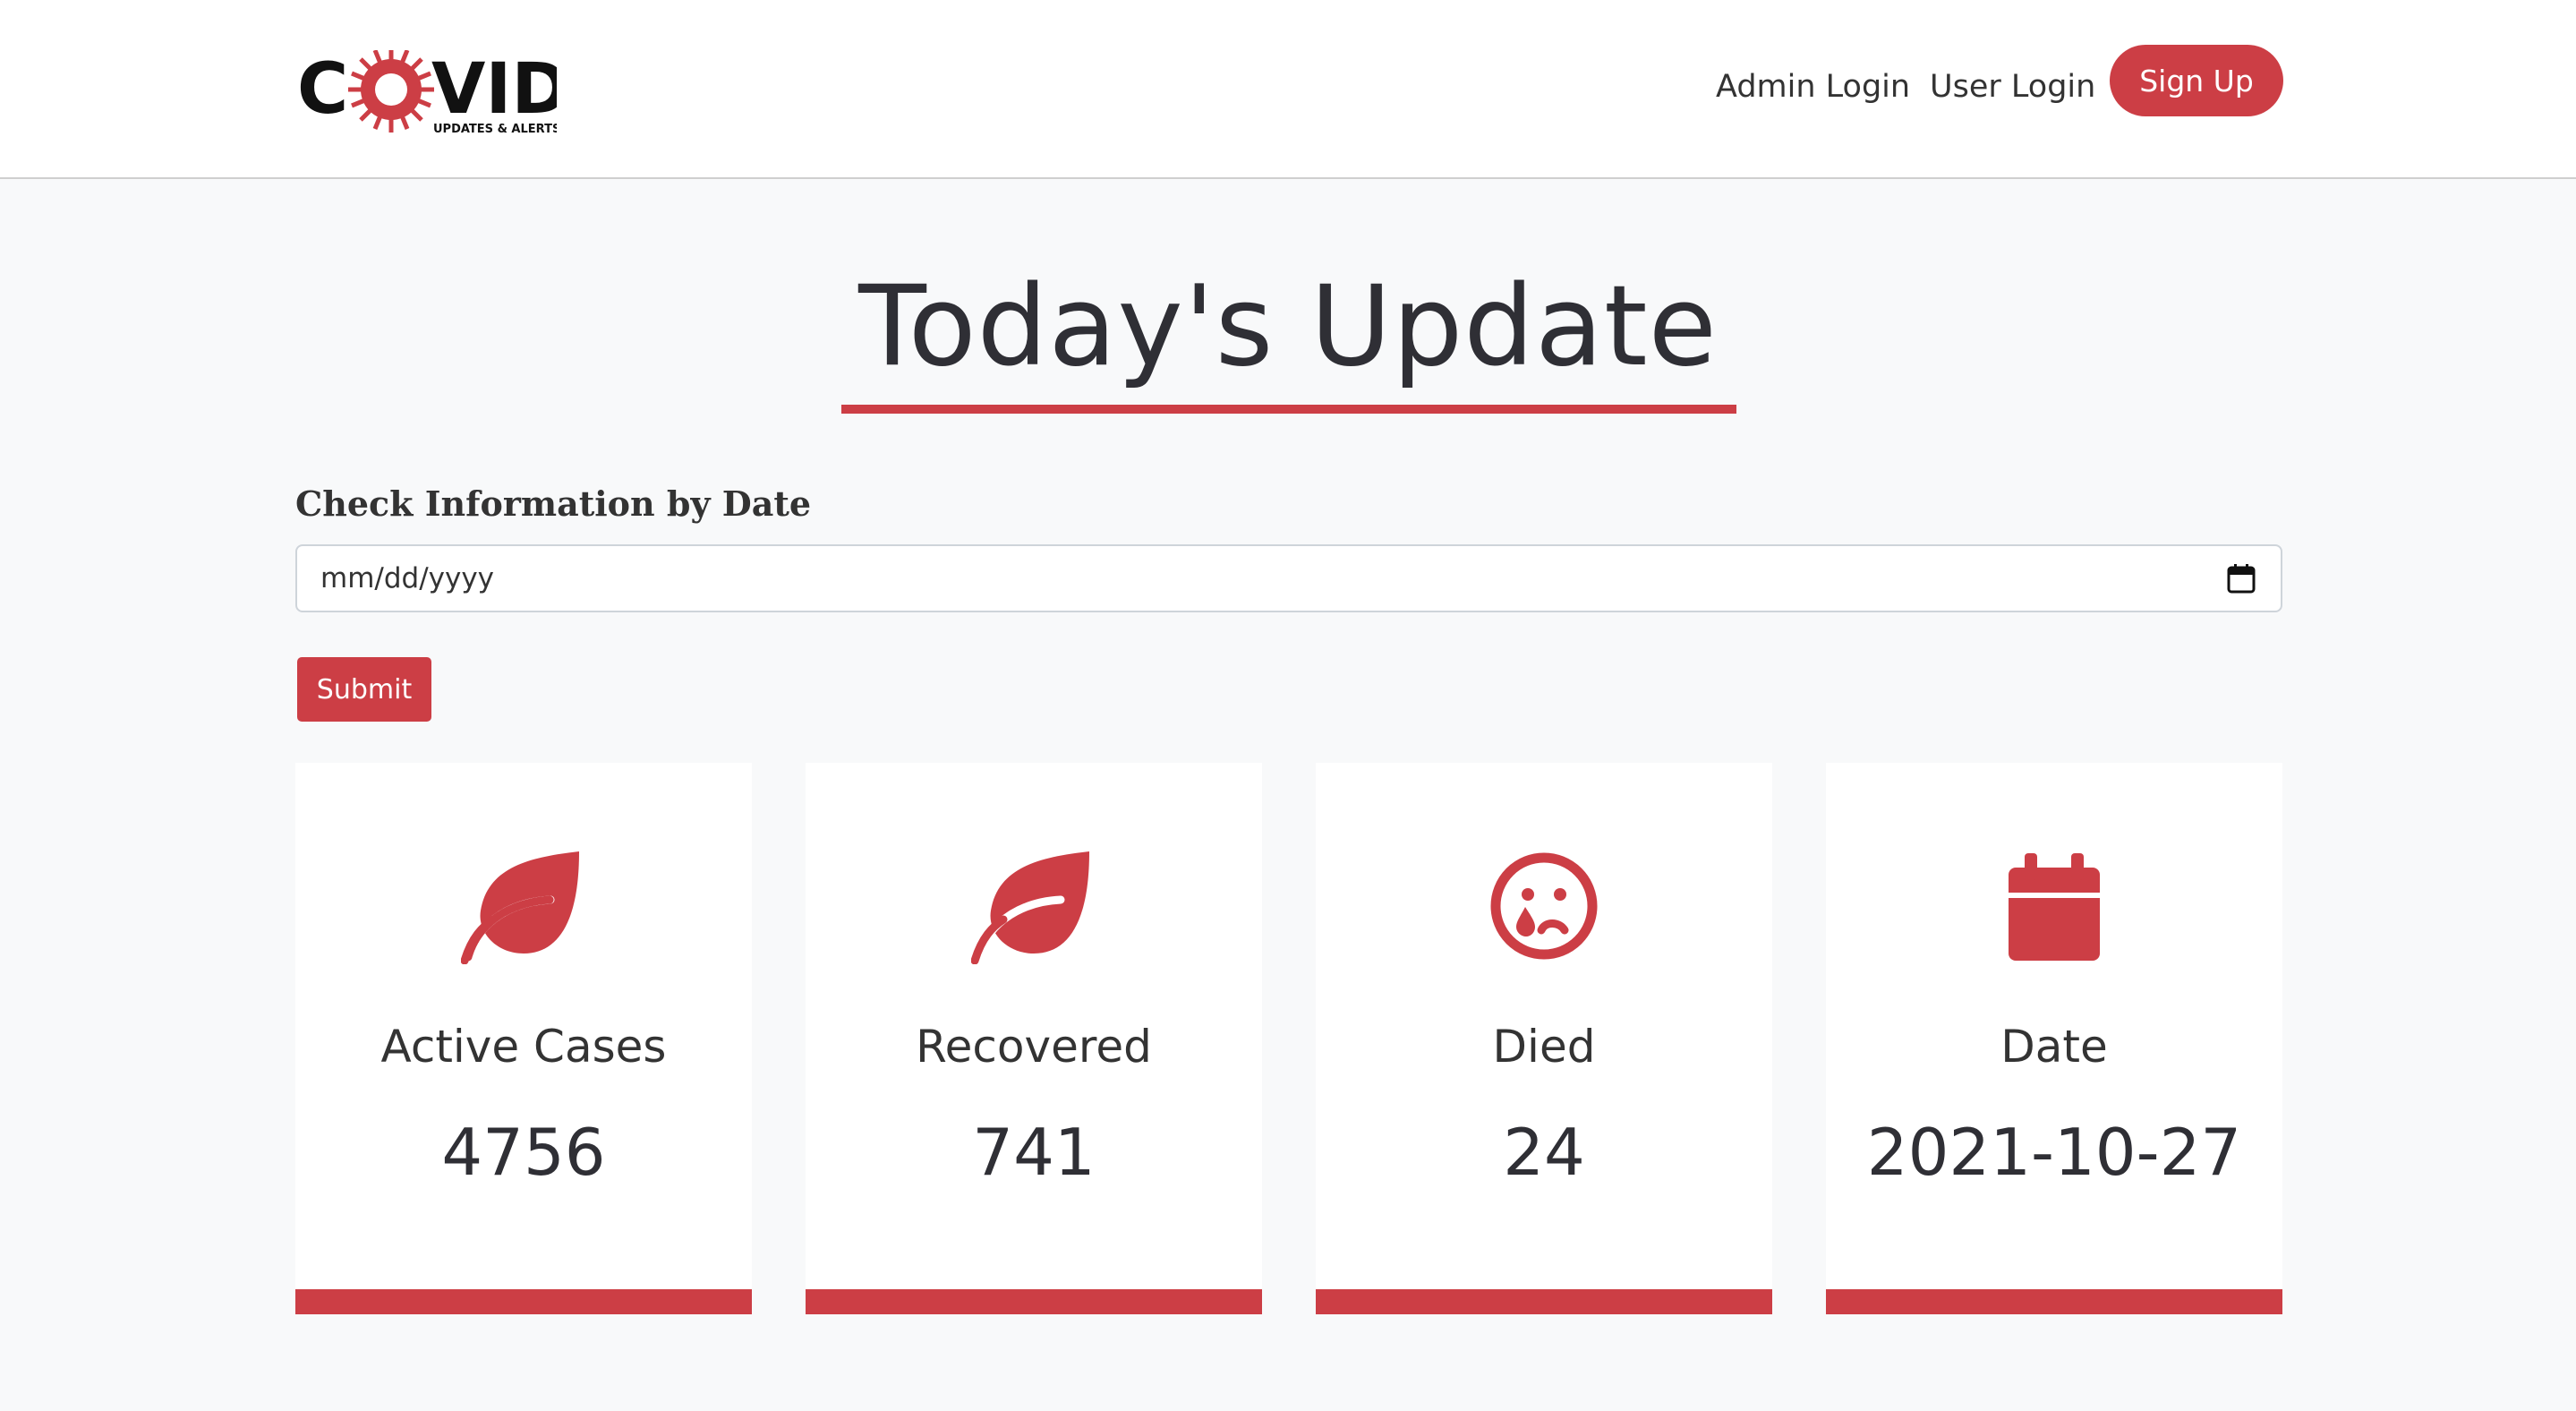  What do you see at coordinates (2196, 80) in the screenshot?
I see `sign-up-button: Sign Up` at bounding box center [2196, 80].